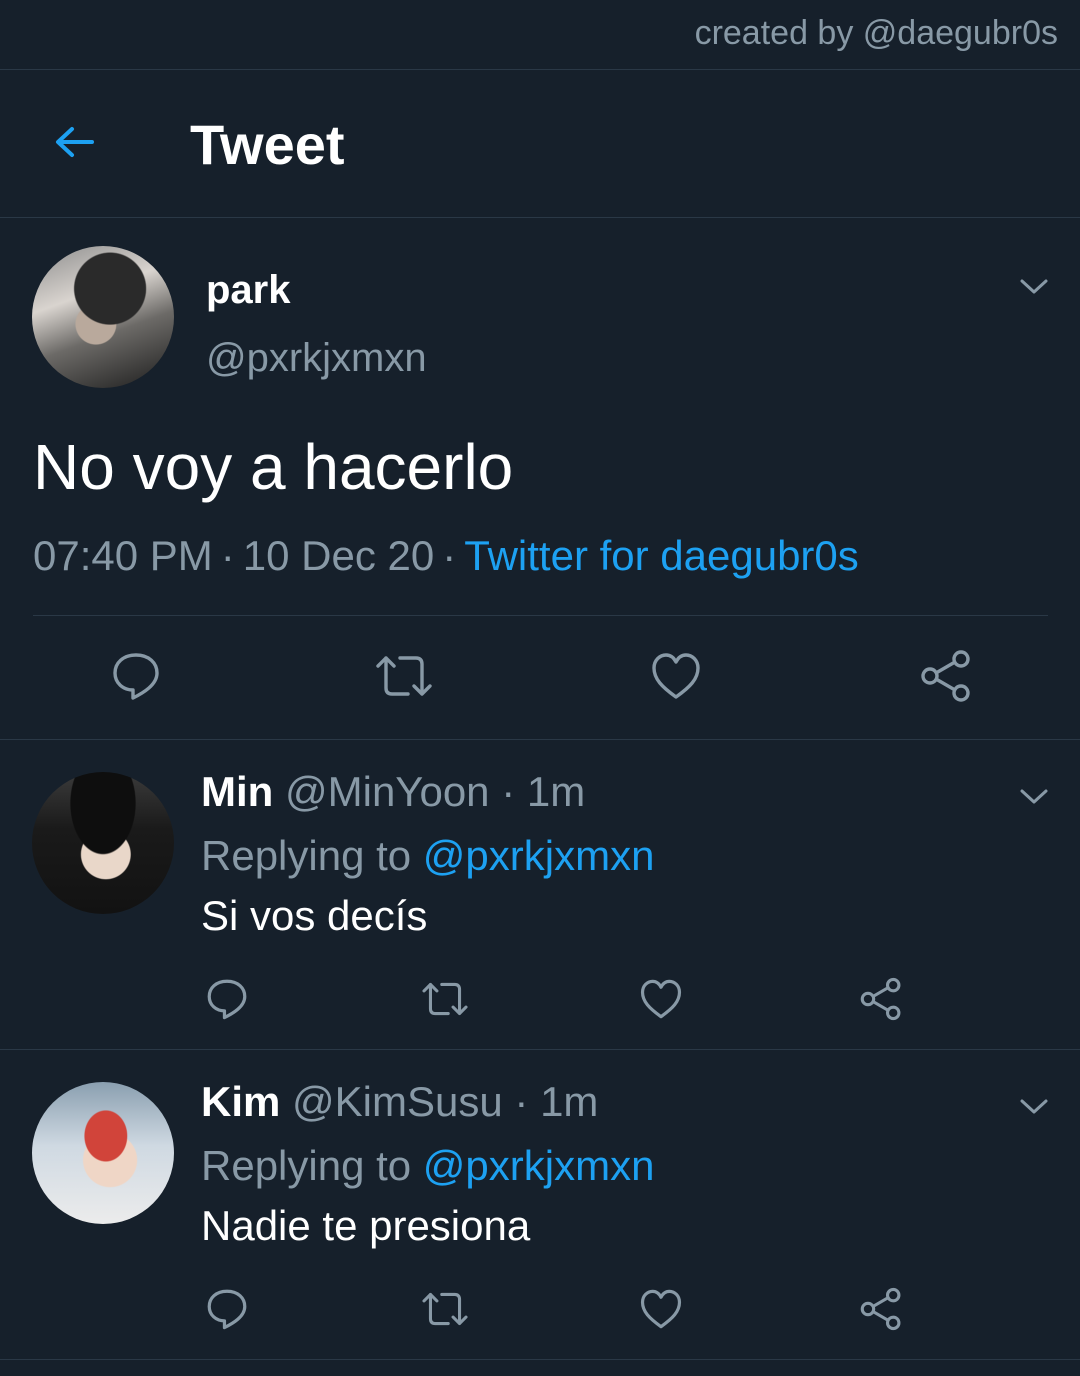 The image size is (1080, 1376). What do you see at coordinates (240, 1101) in the screenshot?
I see `reply-author-name: Kim` at bounding box center [240, 1101].